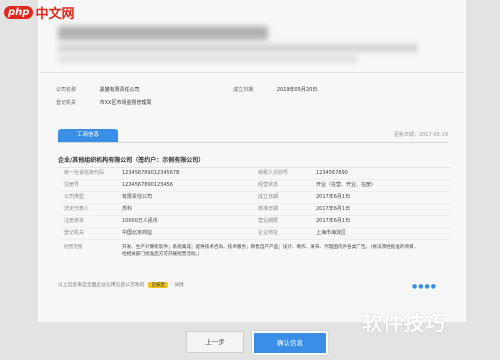  Describe the element at coordinates (55, 14) in the screenshot. I see `logo-chinese: 中文网` at that location.